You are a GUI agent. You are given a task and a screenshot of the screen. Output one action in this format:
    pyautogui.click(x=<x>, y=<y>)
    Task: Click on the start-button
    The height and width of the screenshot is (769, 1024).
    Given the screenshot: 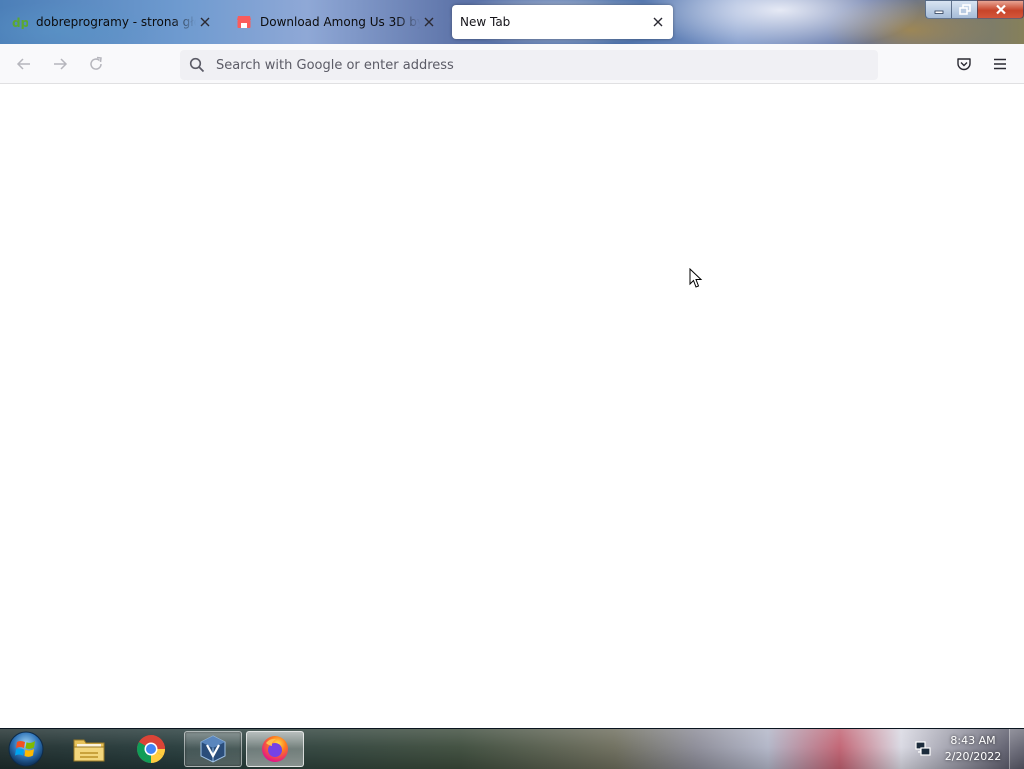 What is the action you would take?
    pyautogui.click(x=26, y=749)
    